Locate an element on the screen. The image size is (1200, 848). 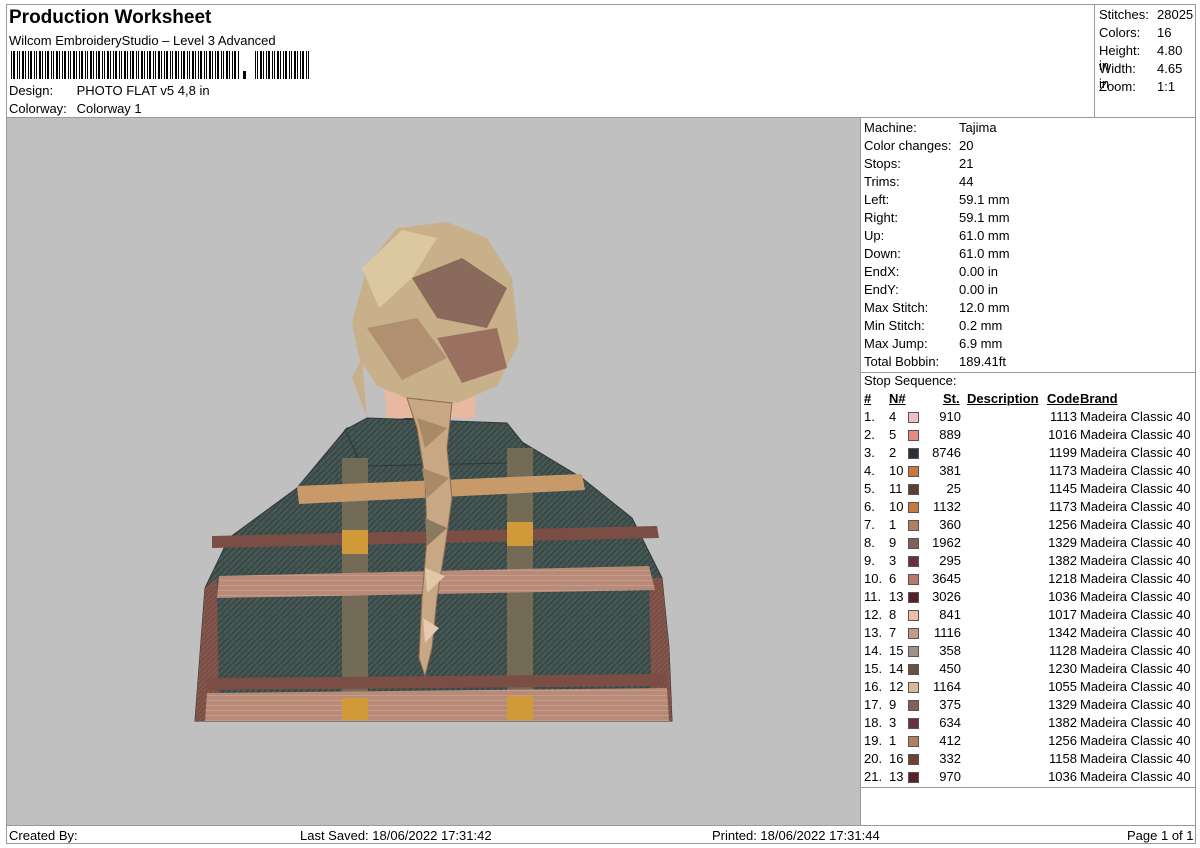
created-by: Created By: is located at coordinates (43, 835).